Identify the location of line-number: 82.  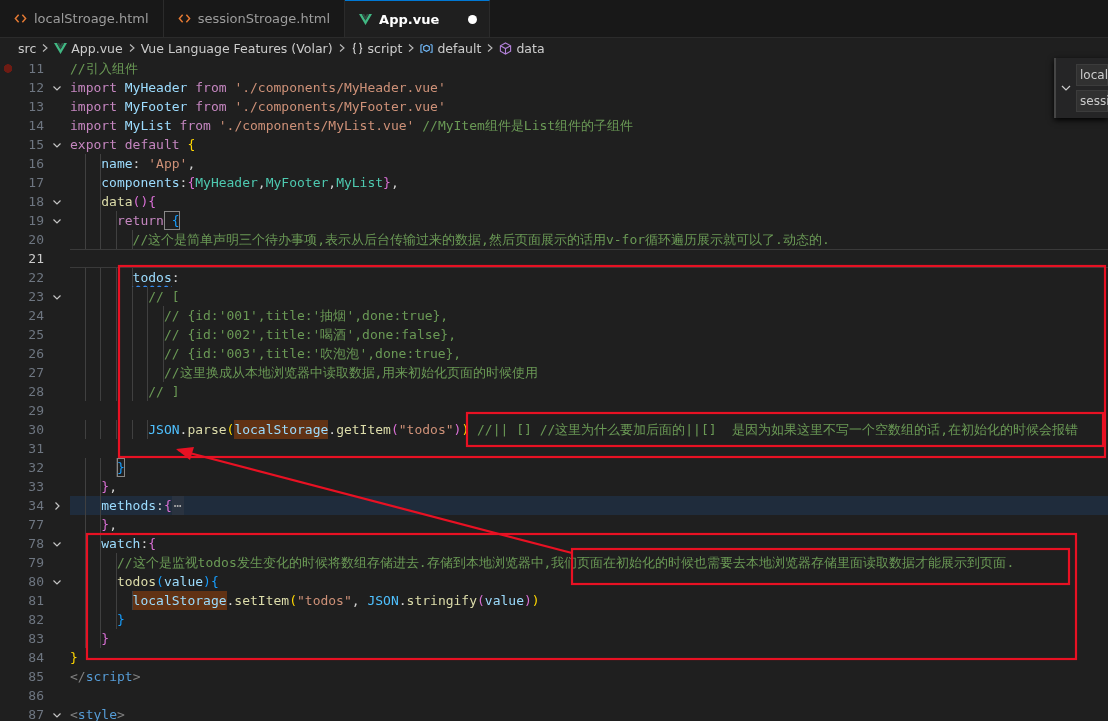
(35, 619).